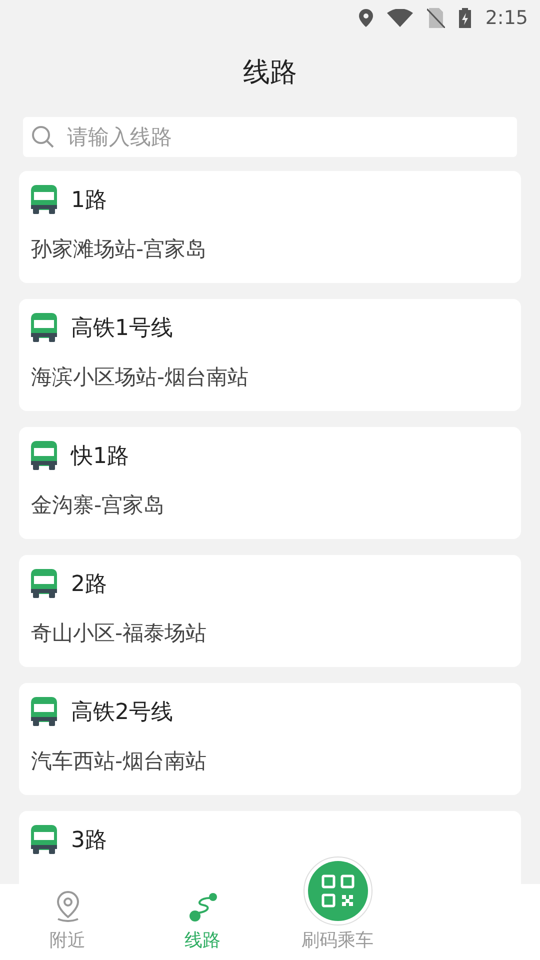 The width and height of the screenshot is (540, 960). I want to click on location-pin-icon, so click(67, 906).